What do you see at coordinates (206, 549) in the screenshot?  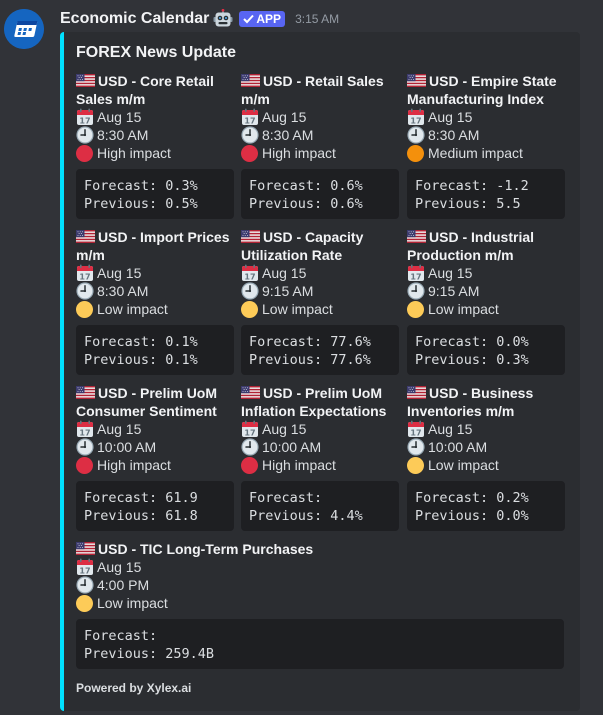 I see `event-name-text: USD - TIC Long-Term Purchases` at bounding box center [206, 549].